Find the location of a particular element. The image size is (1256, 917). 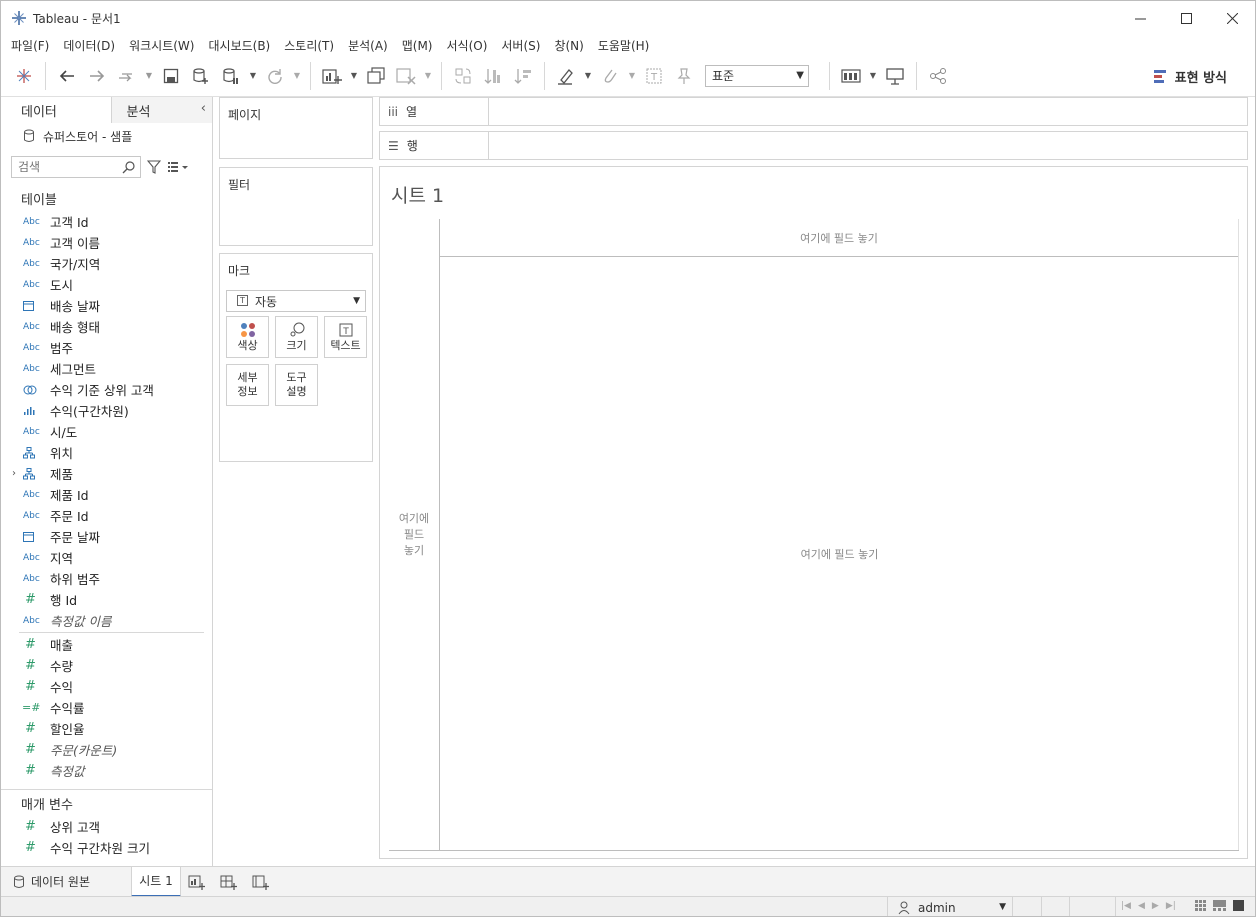

menu-data: 데이터(D) is located at coordinates (89, 45).